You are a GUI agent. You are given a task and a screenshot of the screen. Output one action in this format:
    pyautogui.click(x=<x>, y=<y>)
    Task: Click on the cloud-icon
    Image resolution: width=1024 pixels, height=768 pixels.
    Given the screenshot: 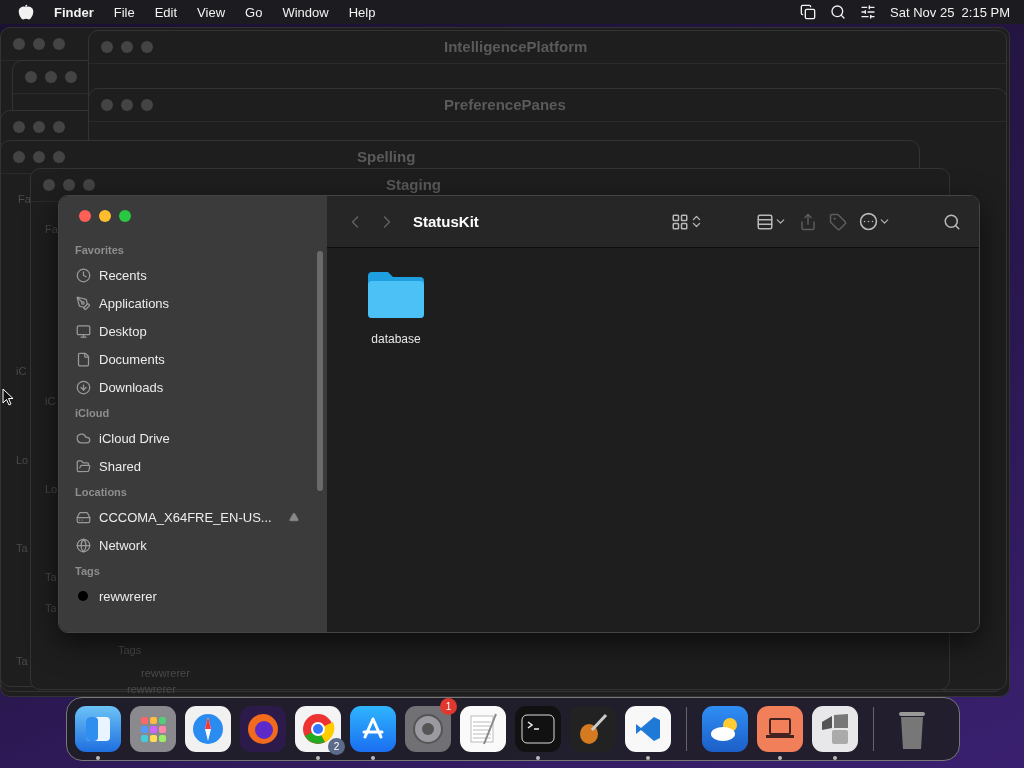 What is the action you would take?
    pyautogui.click(x=83, y=438)
    